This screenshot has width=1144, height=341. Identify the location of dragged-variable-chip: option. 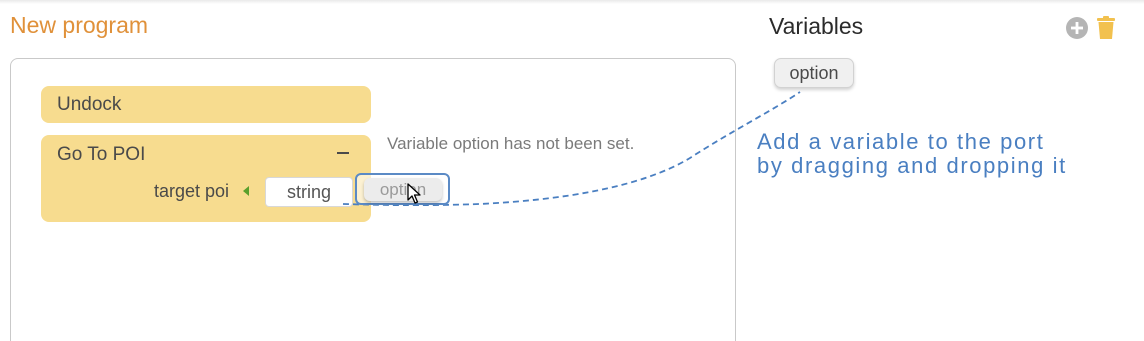
(403, 189).